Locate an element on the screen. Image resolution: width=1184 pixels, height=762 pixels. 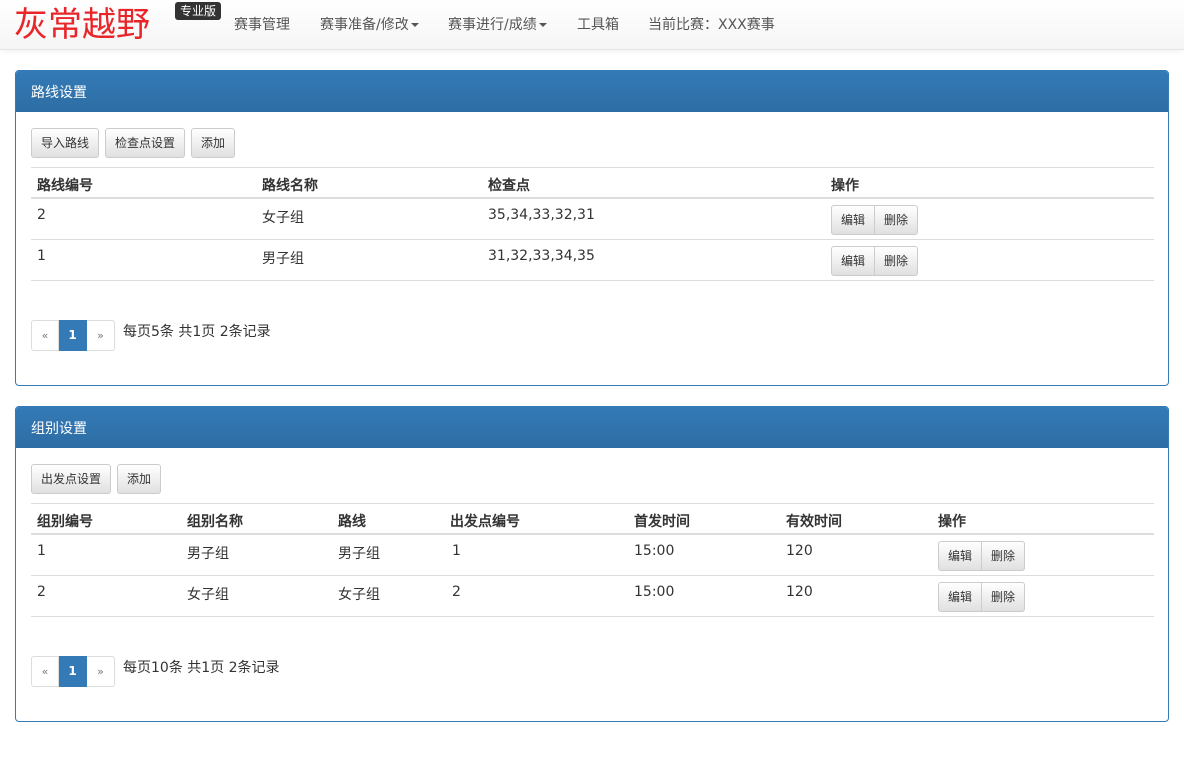
nav-event-prep-dropdown: 赛事准备/修改 is located at coordinates (369, 25).